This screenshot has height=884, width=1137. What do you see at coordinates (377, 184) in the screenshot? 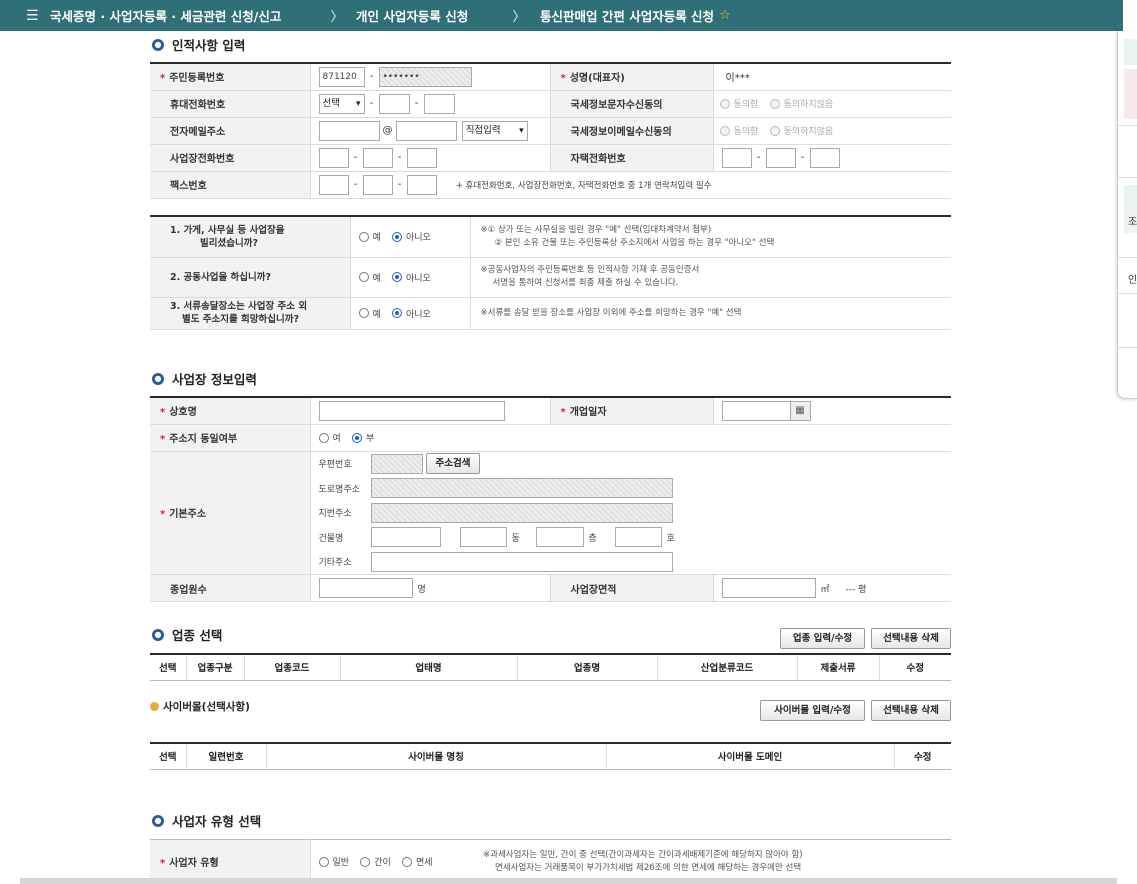
I see `fax-mid-input` at bounding box center [377, 184].